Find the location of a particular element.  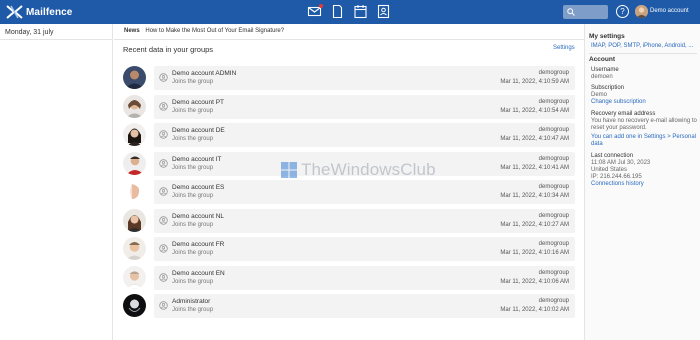

app-nav is located at coordinates (353, 11).